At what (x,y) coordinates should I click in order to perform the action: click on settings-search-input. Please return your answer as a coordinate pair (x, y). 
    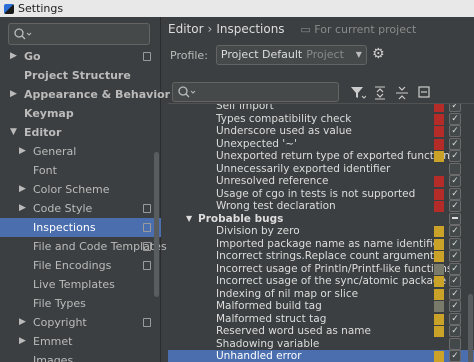
    Looking at the image, I should click on (79, 34).